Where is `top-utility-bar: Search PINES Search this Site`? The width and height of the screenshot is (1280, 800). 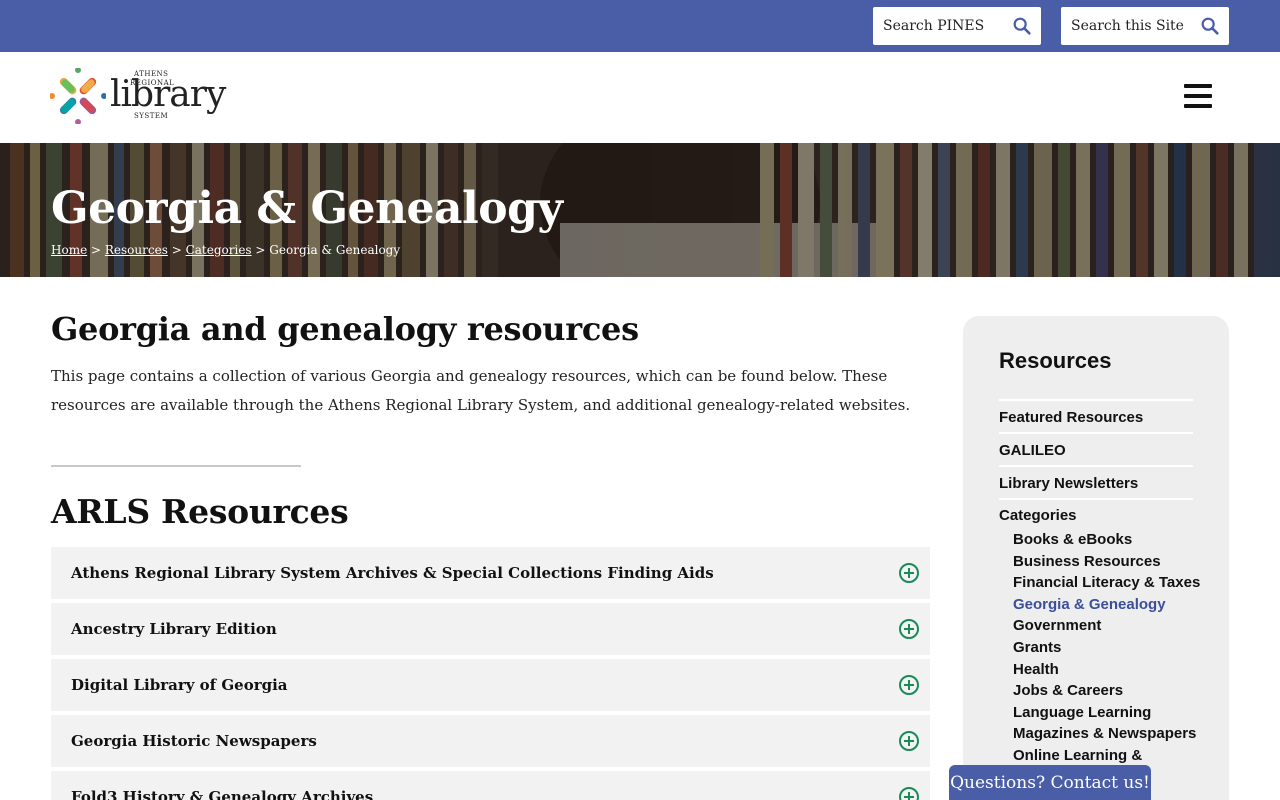 top-utility-bar: Search PINES Search this Site is located at coordinates (640, 26).